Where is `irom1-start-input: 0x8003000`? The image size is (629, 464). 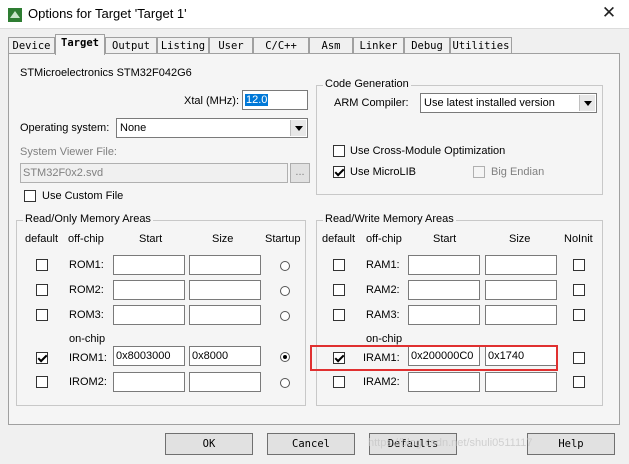 irom1-start-input: 0x8003000 is located at coordinates (149, 356).